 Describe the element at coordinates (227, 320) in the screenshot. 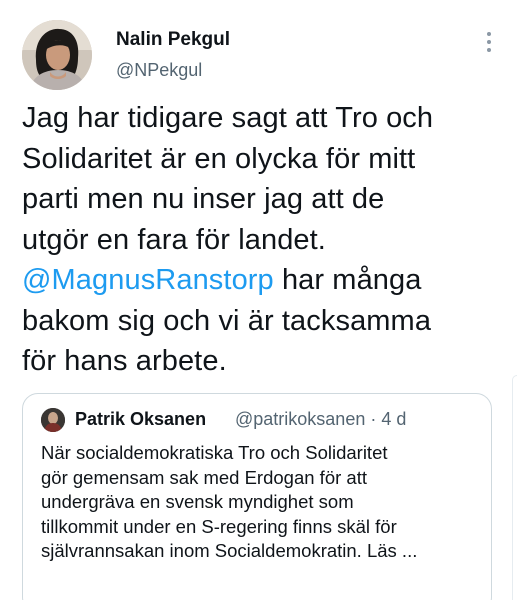

I see `tweet-line: bakom sig och vi är tacksamma` at that location.